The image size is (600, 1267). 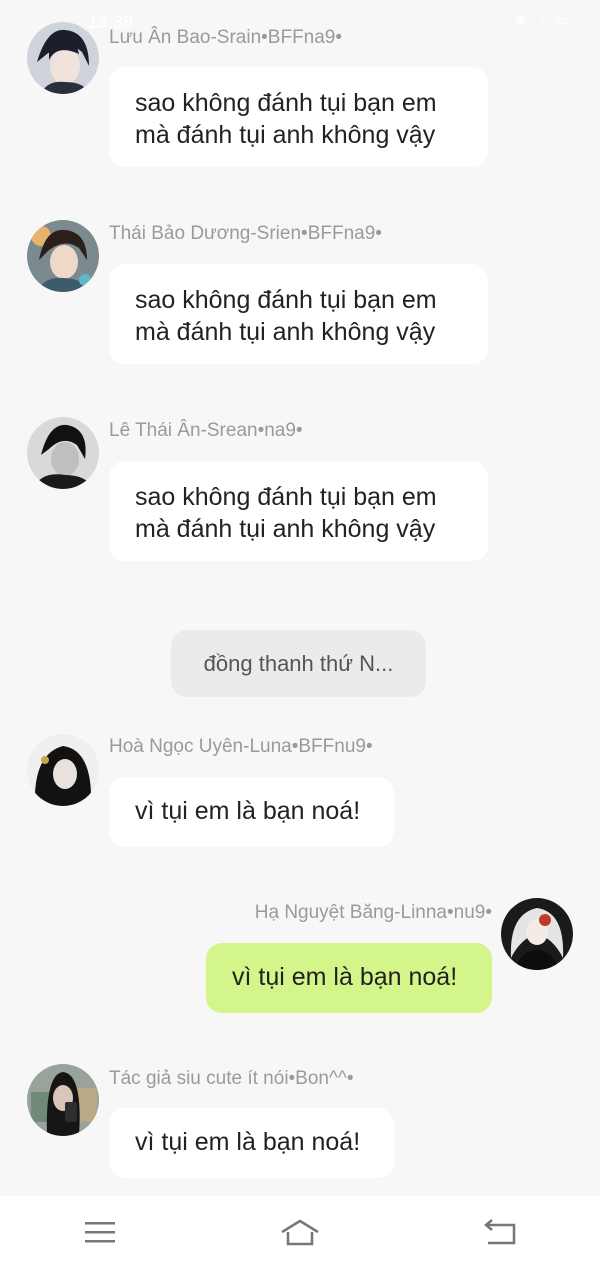 What do you see at coordinates (111, 22) in the screenshot?
I see `status-time: 13:38` at bounding box center [111, 22].